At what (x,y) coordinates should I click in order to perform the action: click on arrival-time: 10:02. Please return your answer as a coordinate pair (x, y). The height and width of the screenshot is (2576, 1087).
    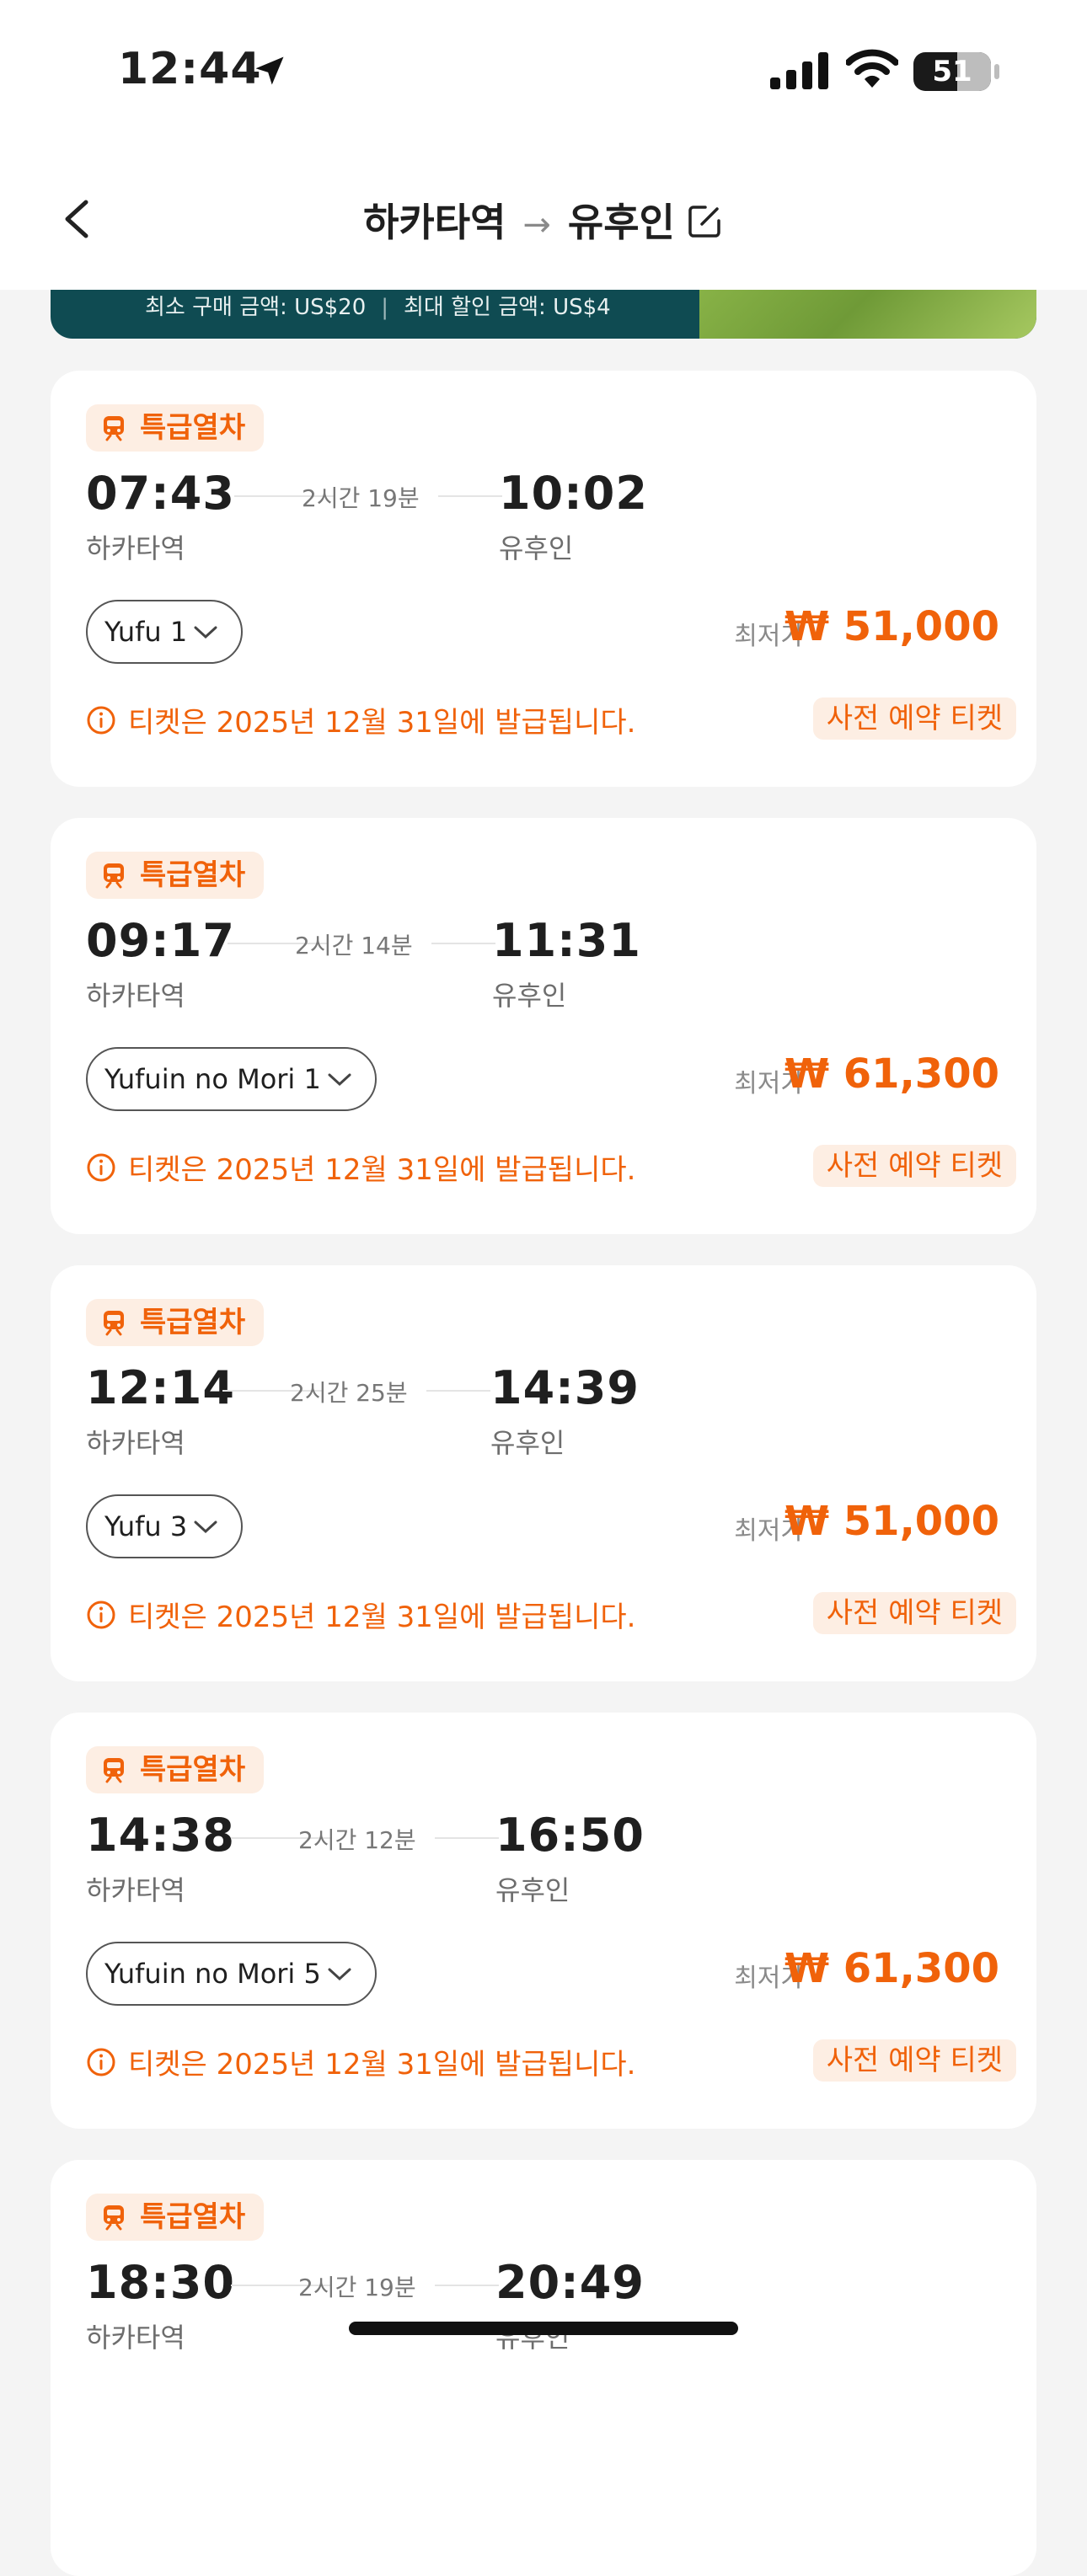
    Looking at the image, I should click on (573, 493).